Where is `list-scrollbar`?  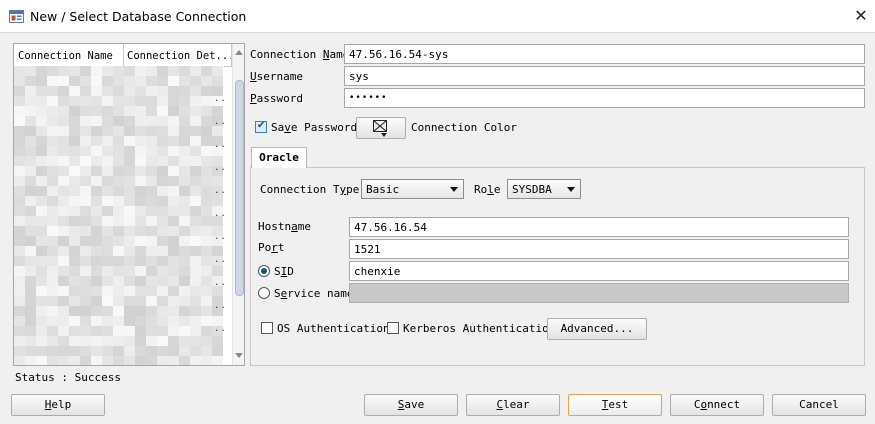
list-scrollbar is located at coordinates (238, 204).